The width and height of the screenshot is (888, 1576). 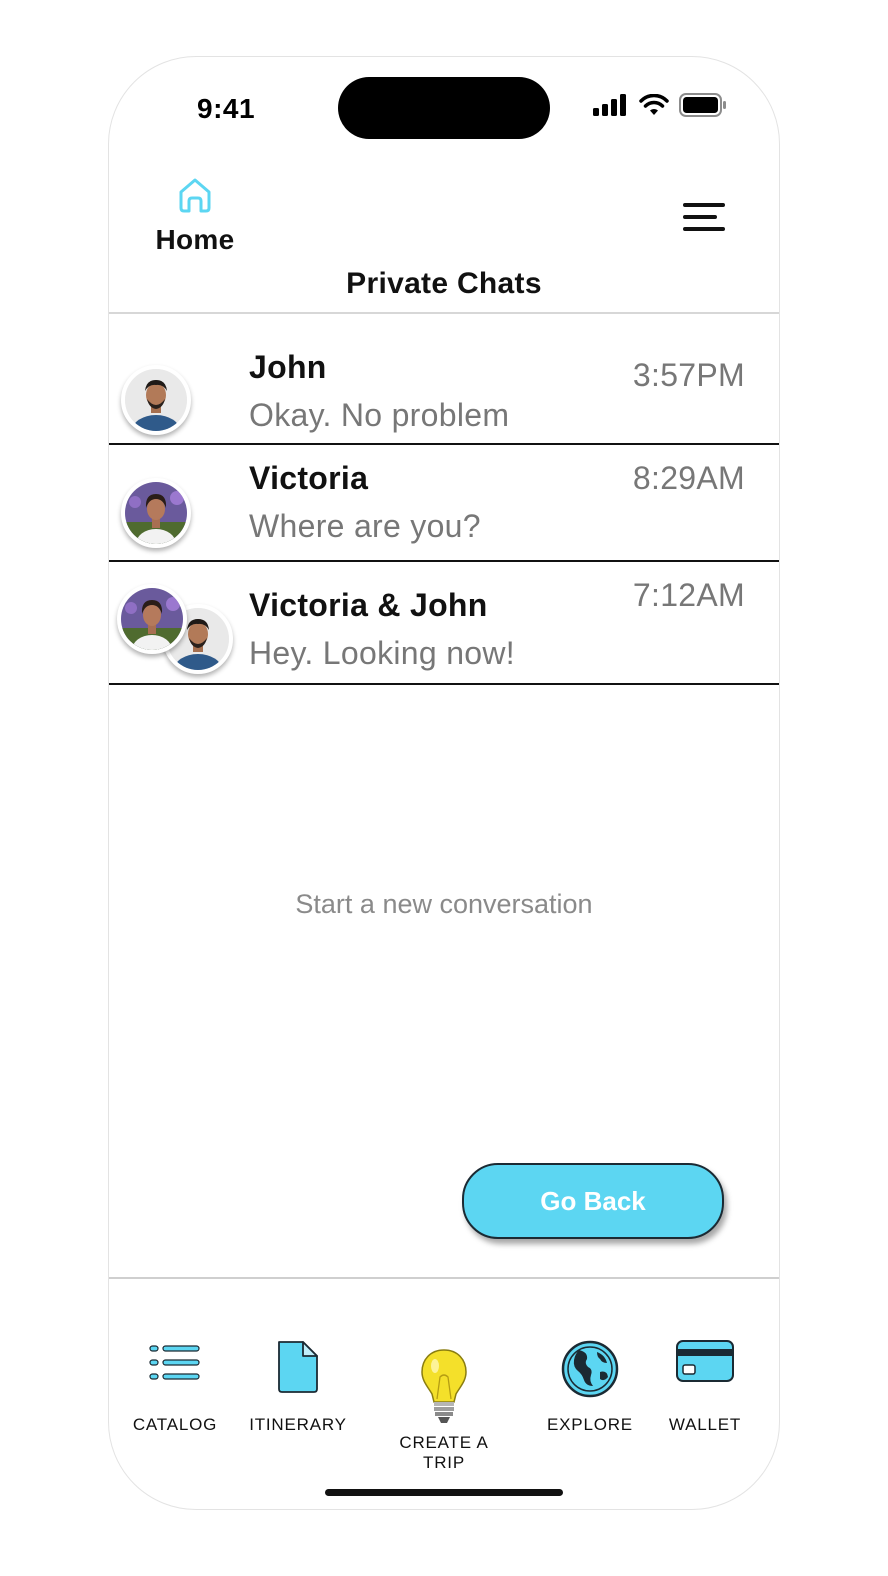 I want to click on home-nav-button: Home, so click(x=195, y=215).